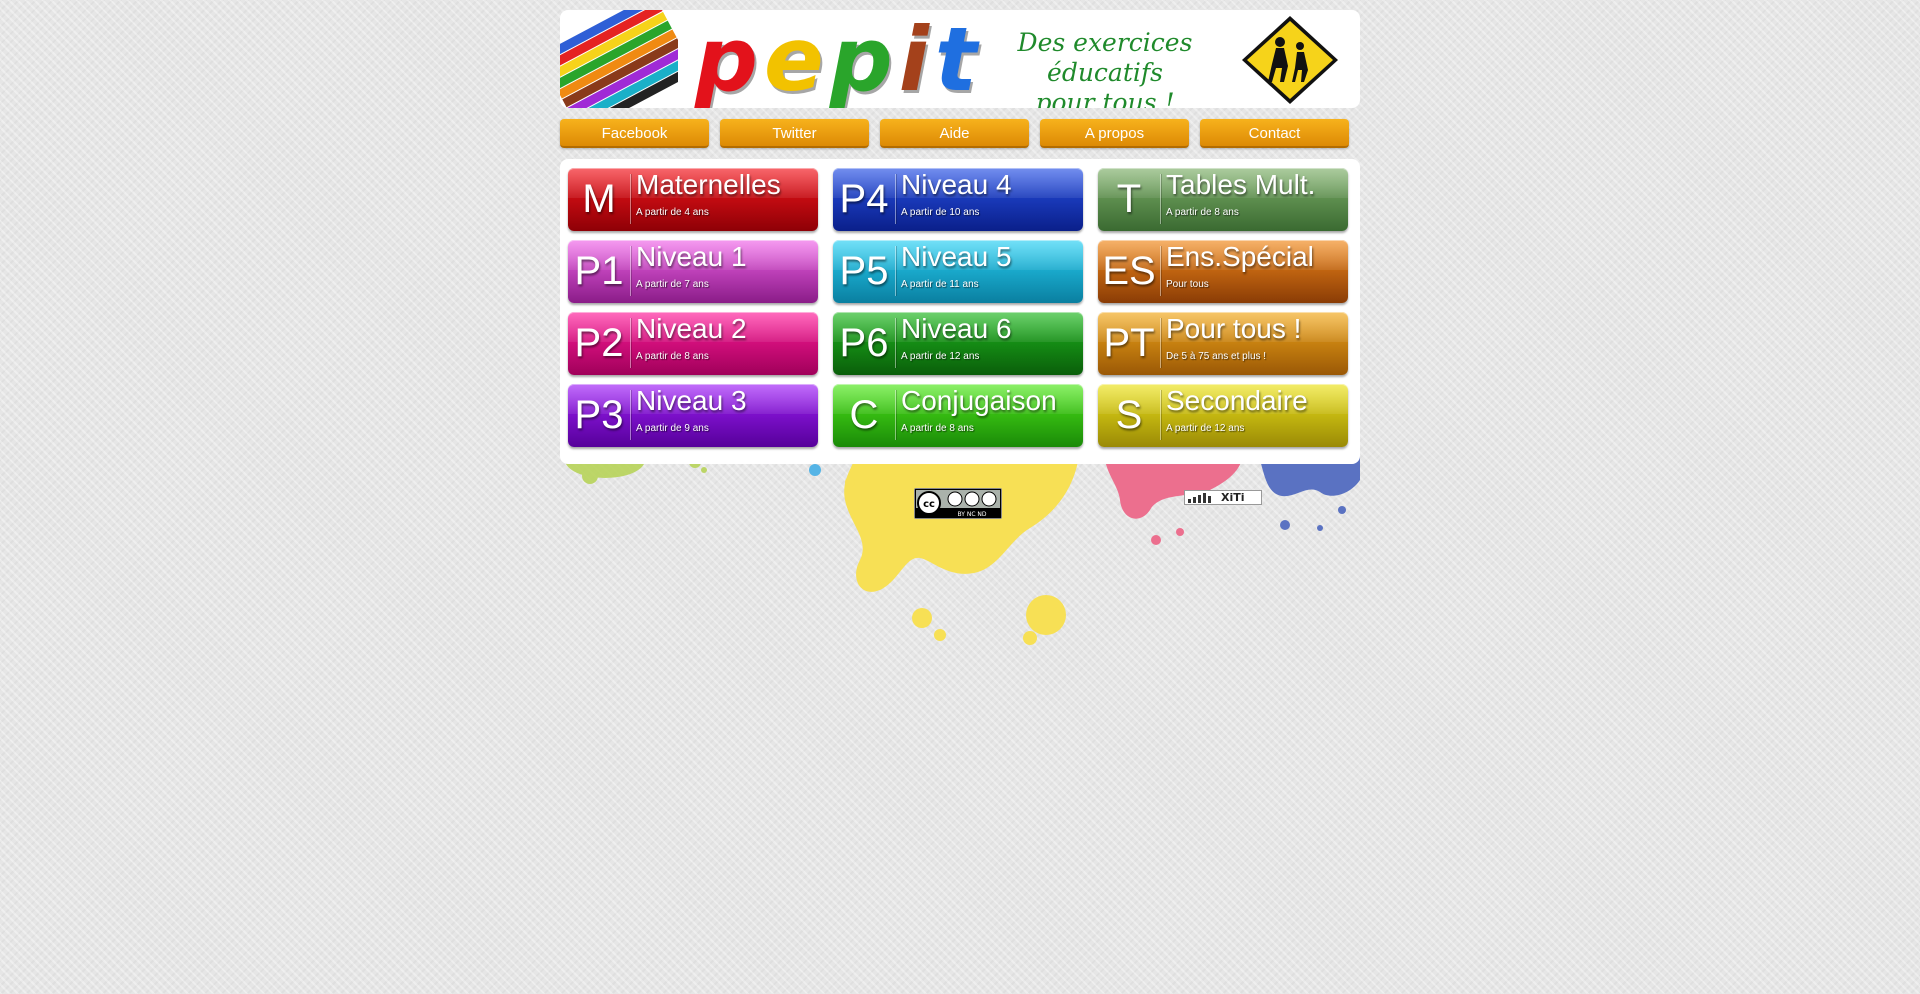 The width and height of the screenshot is (1920, 994). I want to click on level-tile-c: C Conjugaison A partir de 8 ans, so click(958, 415).